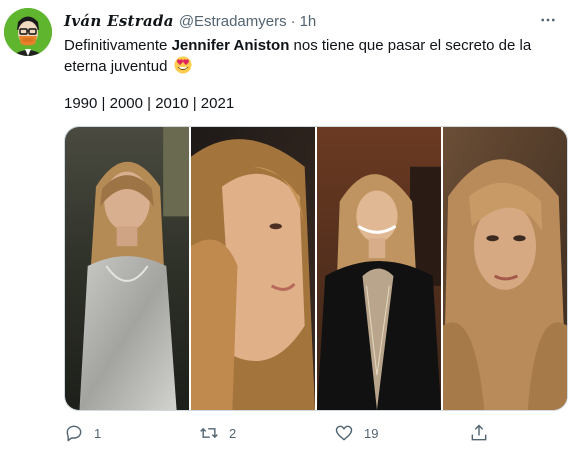 This screenshot has height=452, width=571. What do you see at coordinates (308, 21) in the screenshot?
I see `tweet-time: 1h` at bounding box center [308, 21].